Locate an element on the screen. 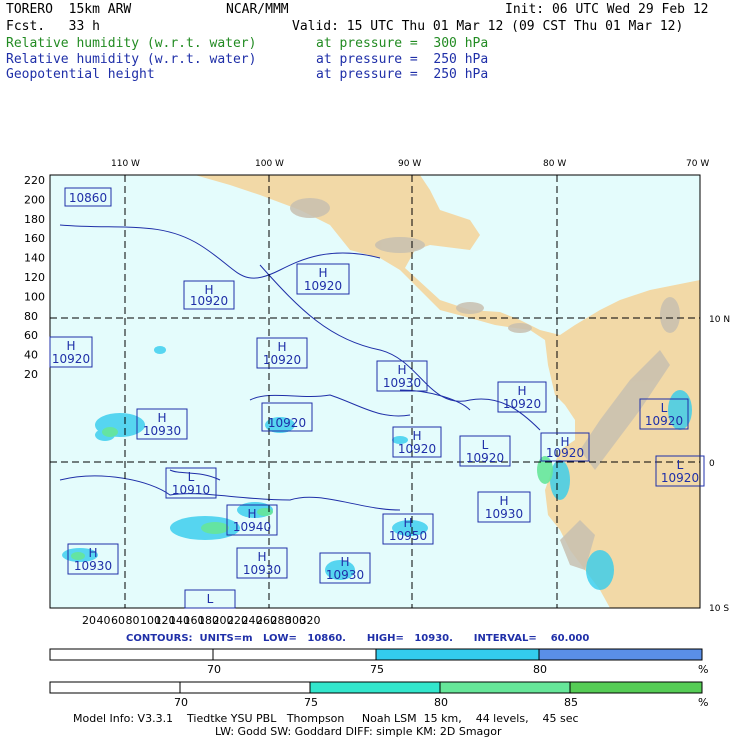 This screenshot has height=740, width=740. colorbar2-seg-blank-b is located at coordinates (245, 687).